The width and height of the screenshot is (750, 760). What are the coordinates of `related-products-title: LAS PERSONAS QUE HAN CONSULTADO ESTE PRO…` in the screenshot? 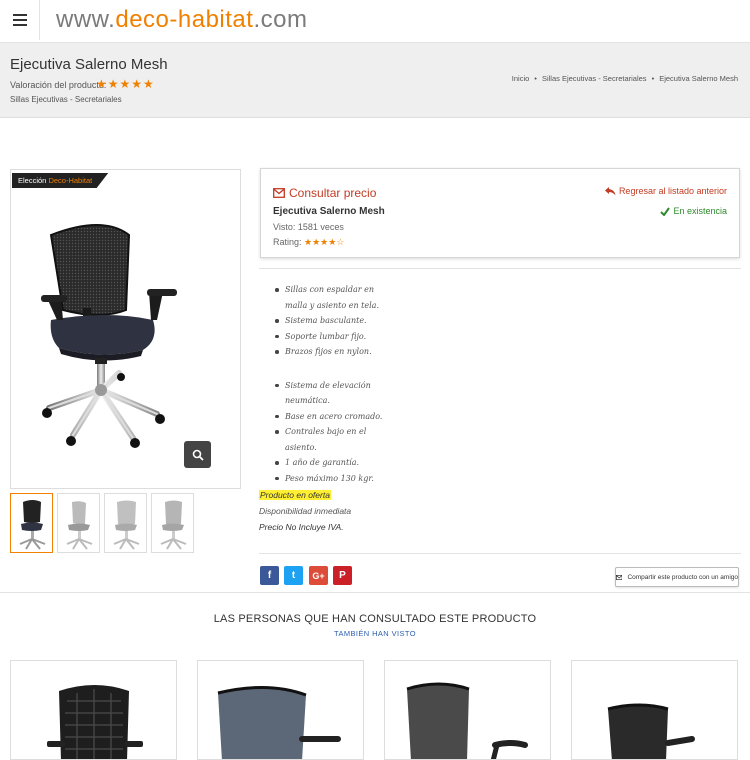 It's located at (375, 619).